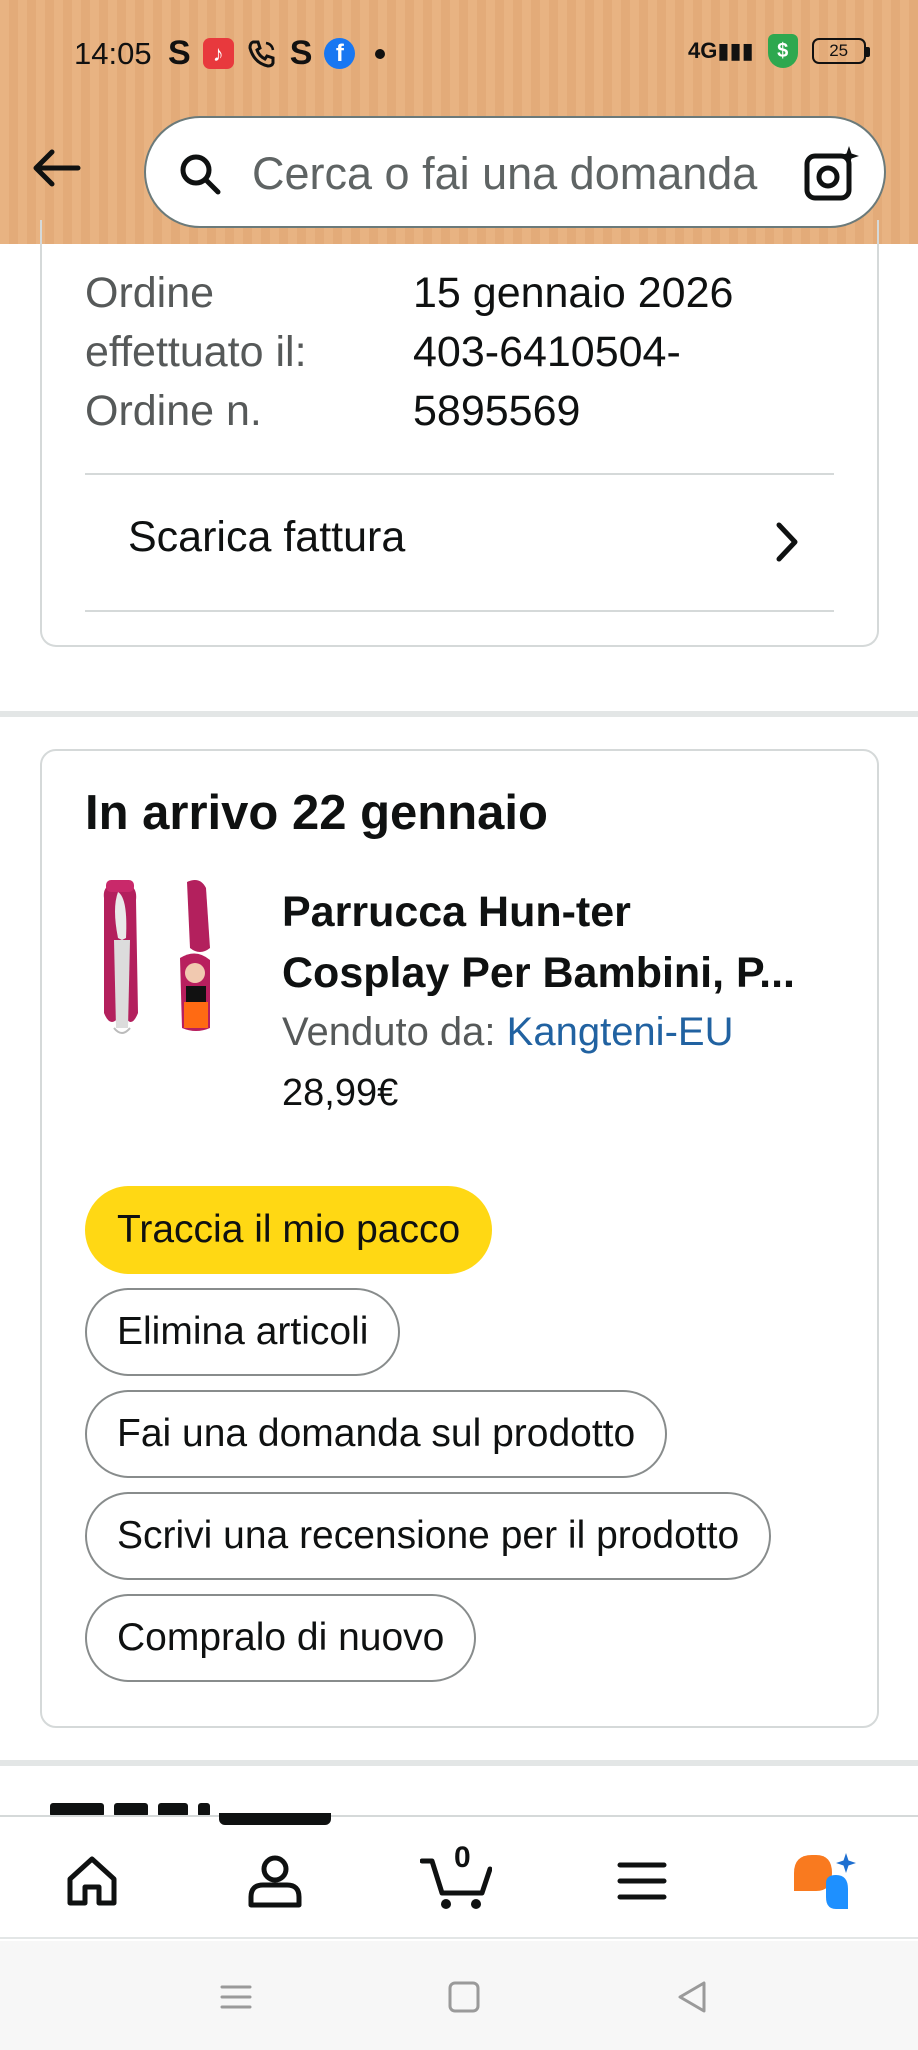 Image resolution: width=918 pixels, height=2050 pixels. I want to click on status-bar: 14:05 S ♪ S f 4G▮▮▮ $ 25, so click(459, 53).